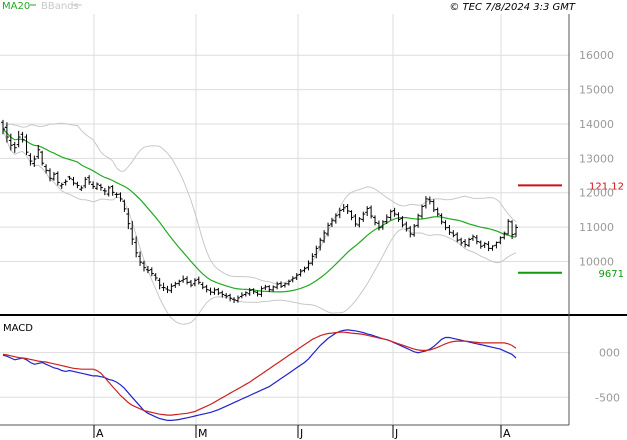  What do you see at coordinates (60, 6) in the screenshot?
I see `legend-bbands: BBands` at bounding box center [60, 6].